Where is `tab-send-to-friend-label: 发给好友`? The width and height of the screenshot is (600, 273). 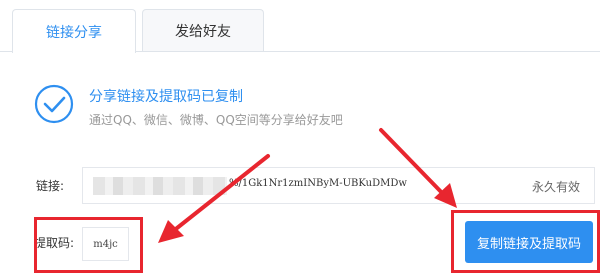 tab-send-to-friend-label: 发给好友 is located at coordinates (203, 31).